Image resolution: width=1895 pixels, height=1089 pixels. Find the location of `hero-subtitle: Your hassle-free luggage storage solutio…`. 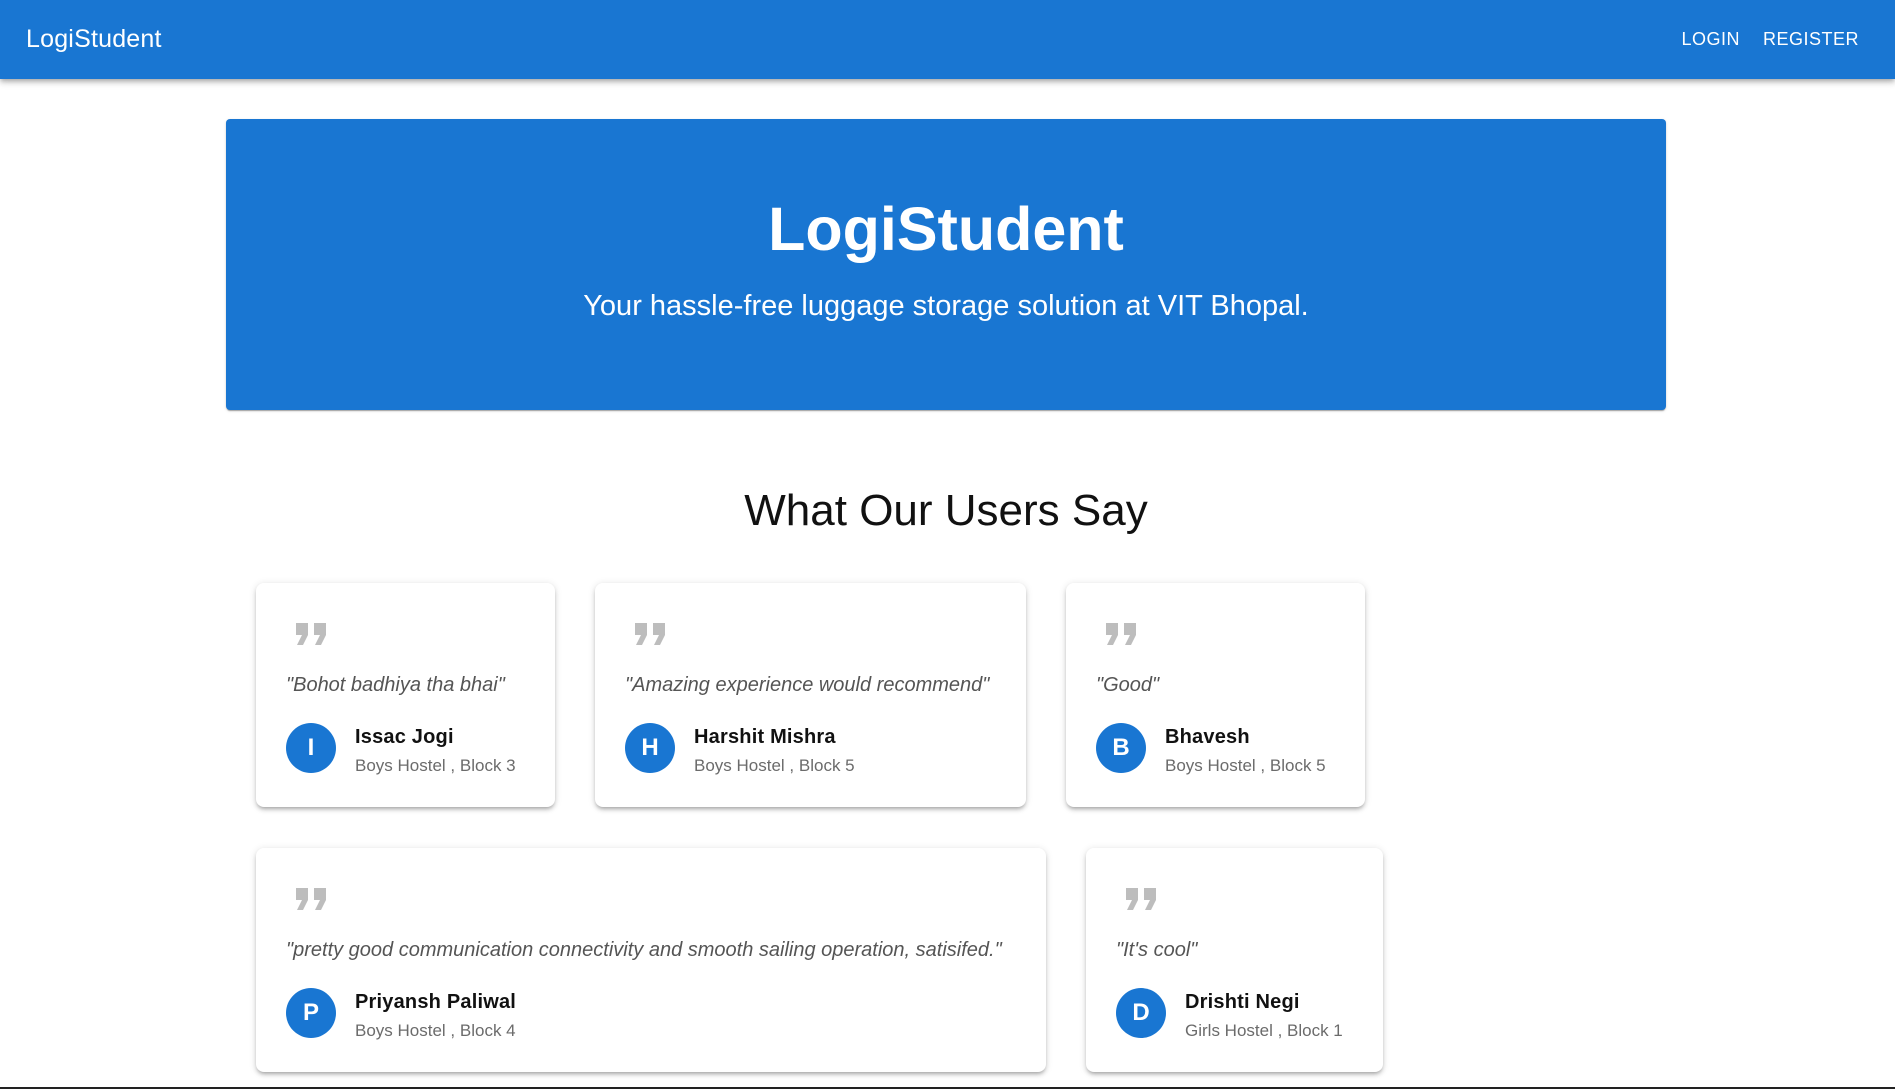

hero-subtitle: Your hassle-free luggage storage solutio… is located at coordinates (946, 306).